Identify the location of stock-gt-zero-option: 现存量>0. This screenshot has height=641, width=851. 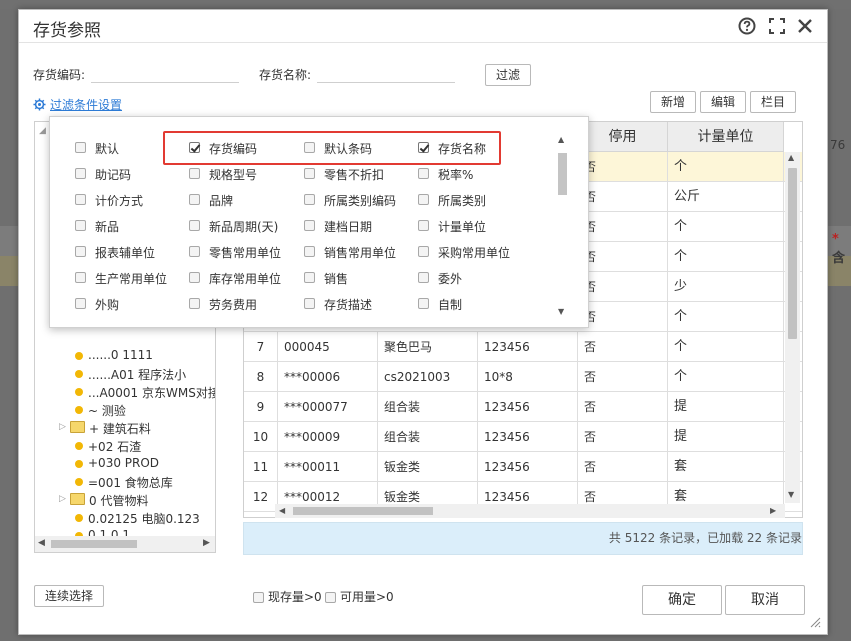
(287, 596).